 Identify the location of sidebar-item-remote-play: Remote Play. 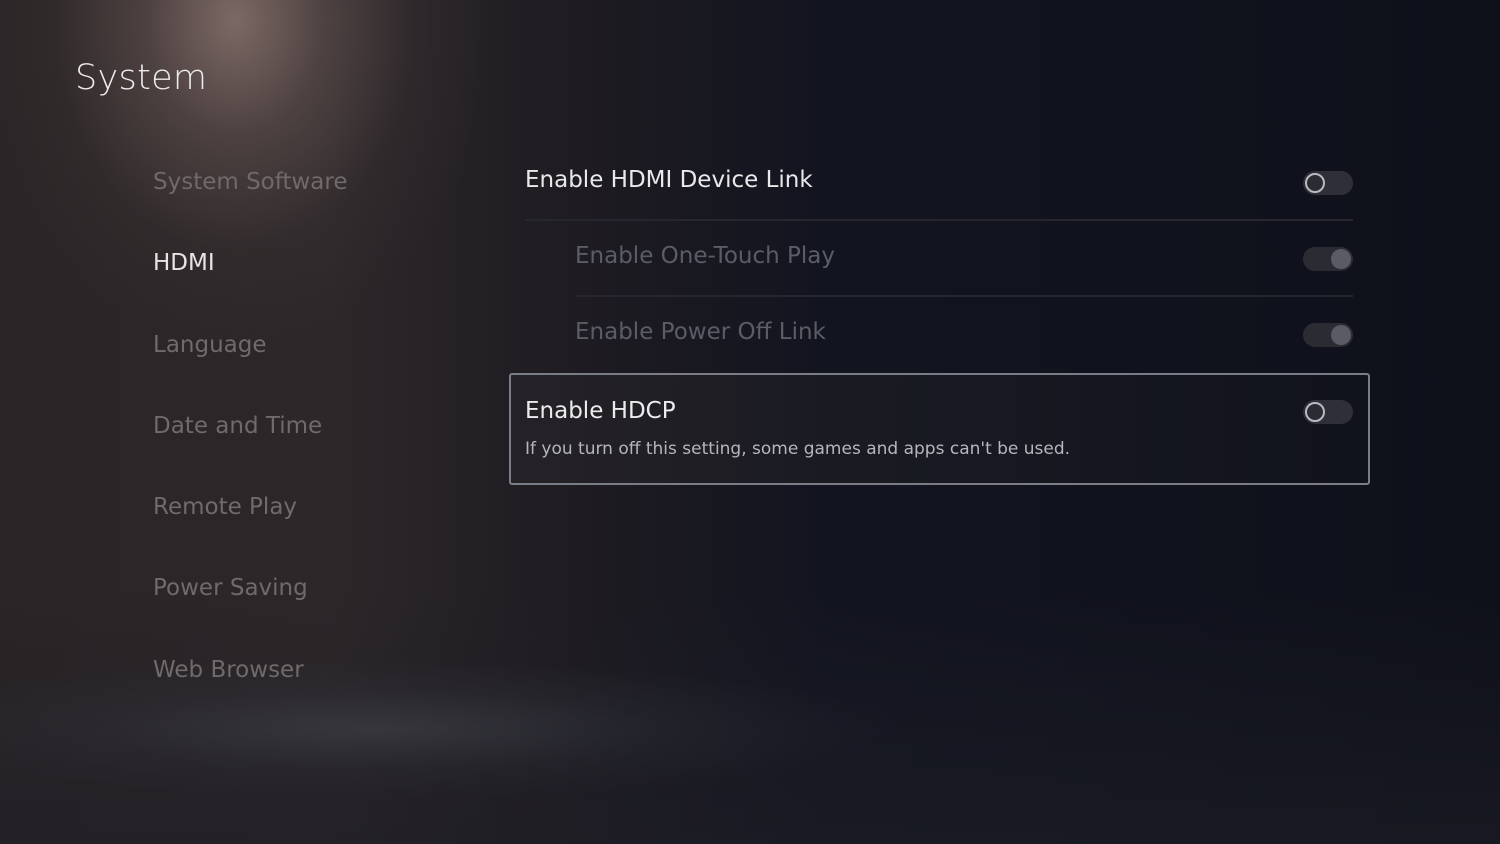
(250, 527).